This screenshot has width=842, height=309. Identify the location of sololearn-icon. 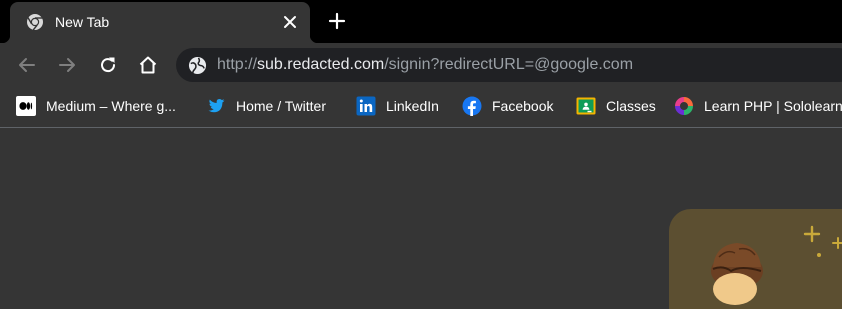
(684, 106).